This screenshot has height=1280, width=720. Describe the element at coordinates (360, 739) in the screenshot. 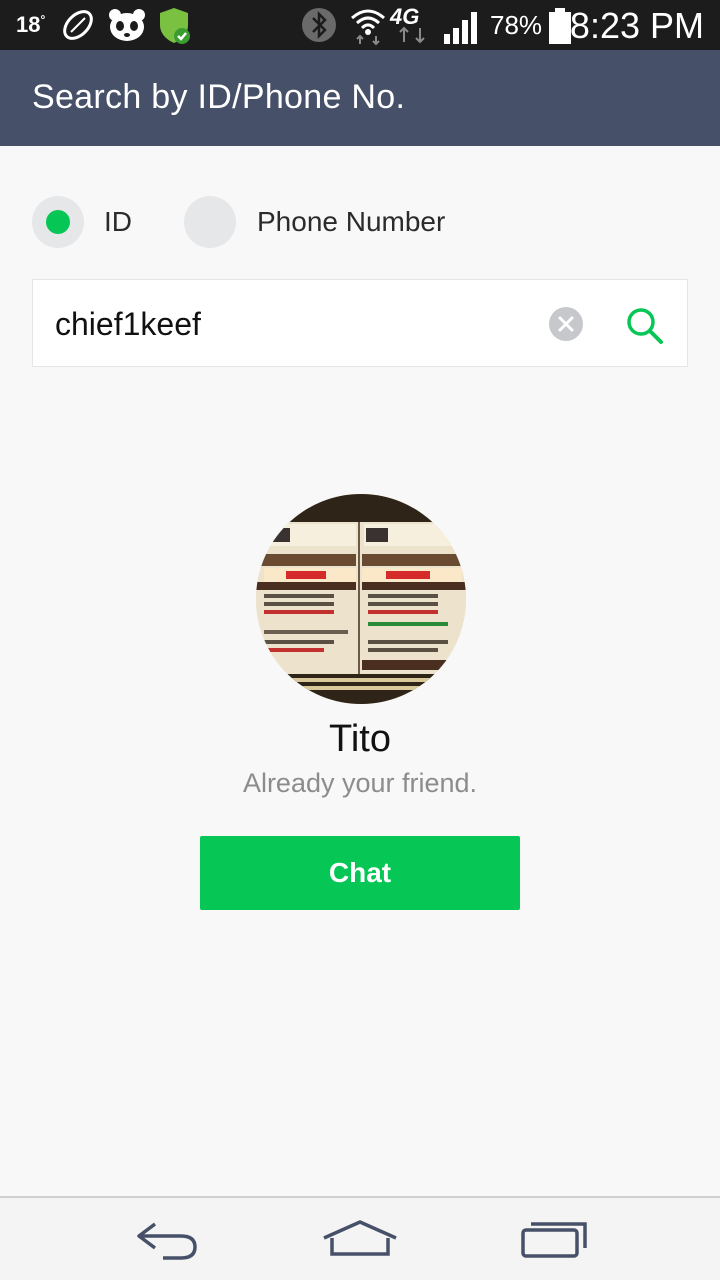

I see `profile-name: Tito` at that location.